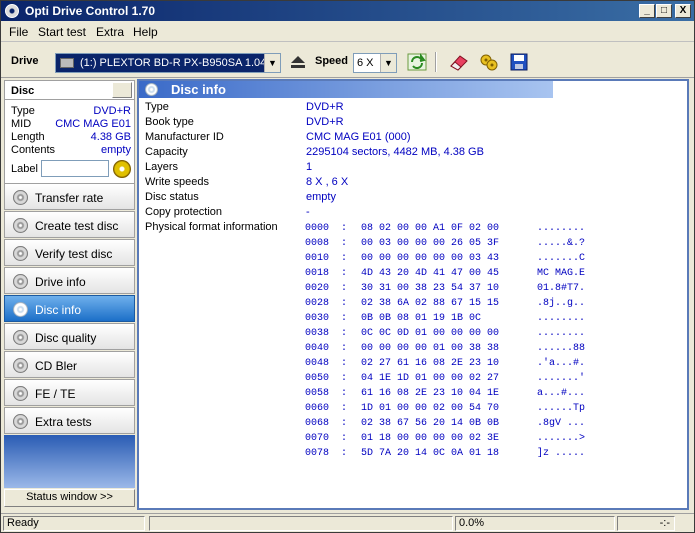  I want to click on refresh-icon, so click(417, 62).